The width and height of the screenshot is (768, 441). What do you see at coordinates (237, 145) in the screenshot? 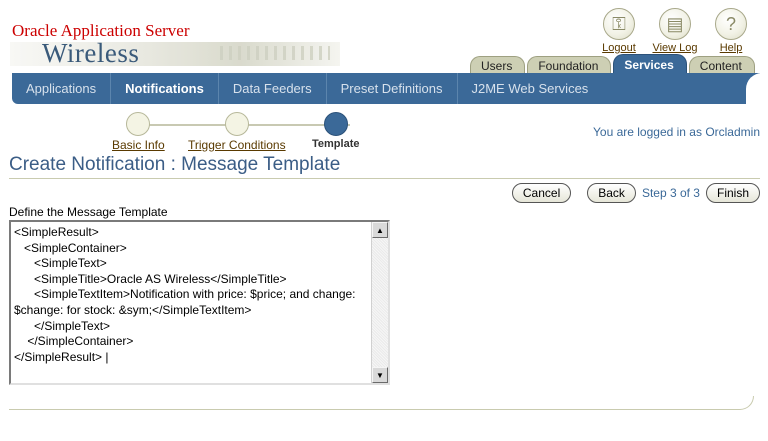
I see `step-label-trigger-conditions: Trigger Conditions` at bounding box center [237, 145].